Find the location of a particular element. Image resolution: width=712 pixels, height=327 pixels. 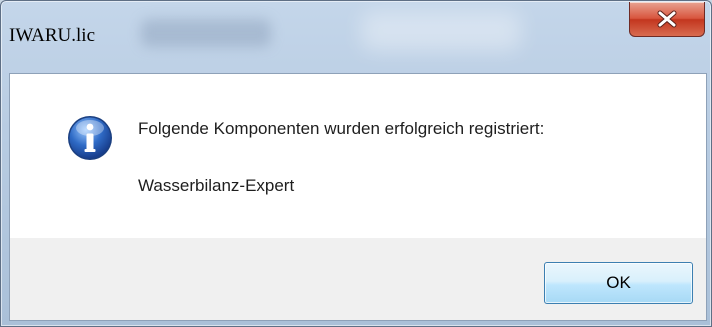

window-title: IWARU.lic is located at coordinates (52, 35).